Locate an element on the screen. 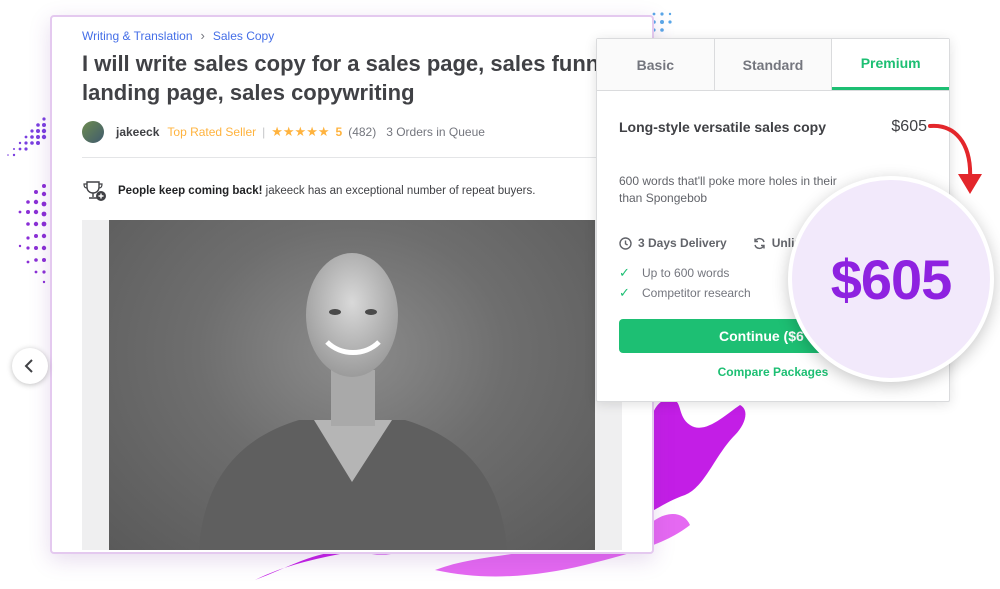 This screenshot has height=589, width=1000. seller-avatar is located at coordinates (93, 132).